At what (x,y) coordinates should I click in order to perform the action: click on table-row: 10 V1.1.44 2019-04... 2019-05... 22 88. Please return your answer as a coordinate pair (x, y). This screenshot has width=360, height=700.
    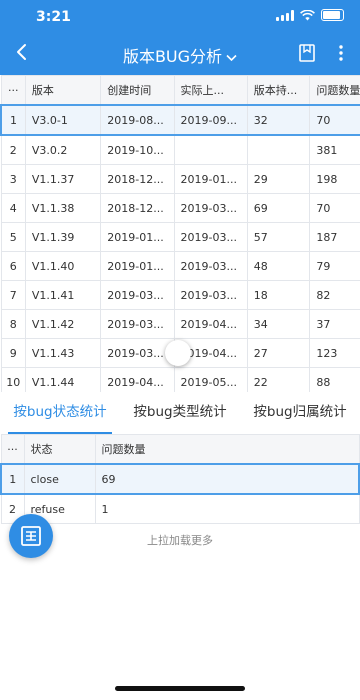
    Looking at the image, I should click on (180, 379).